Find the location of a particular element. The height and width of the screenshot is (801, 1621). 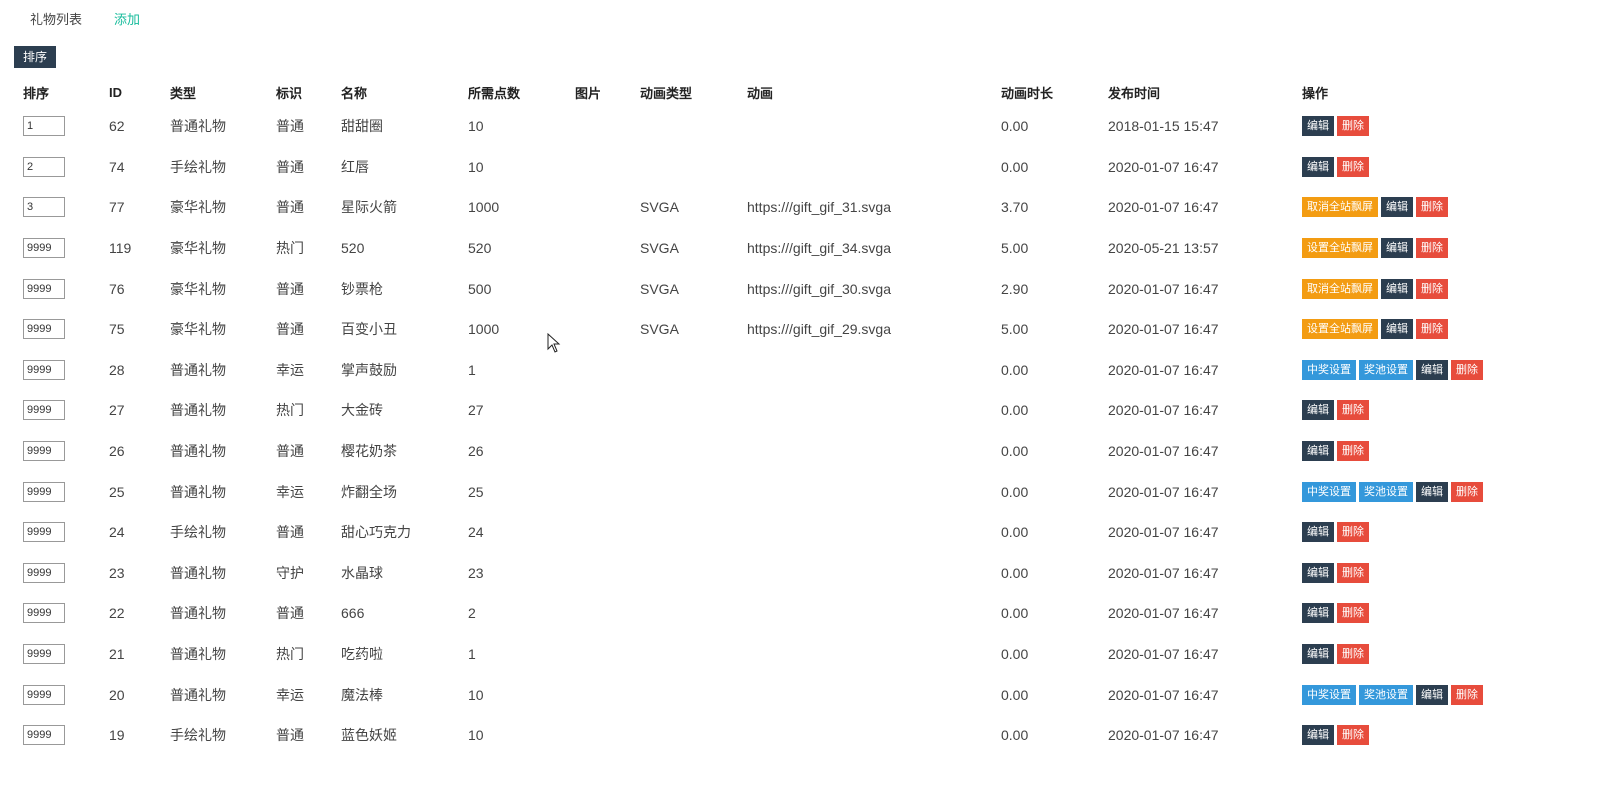

cell-mark: 幸运 is located at coordinates (290, 369).